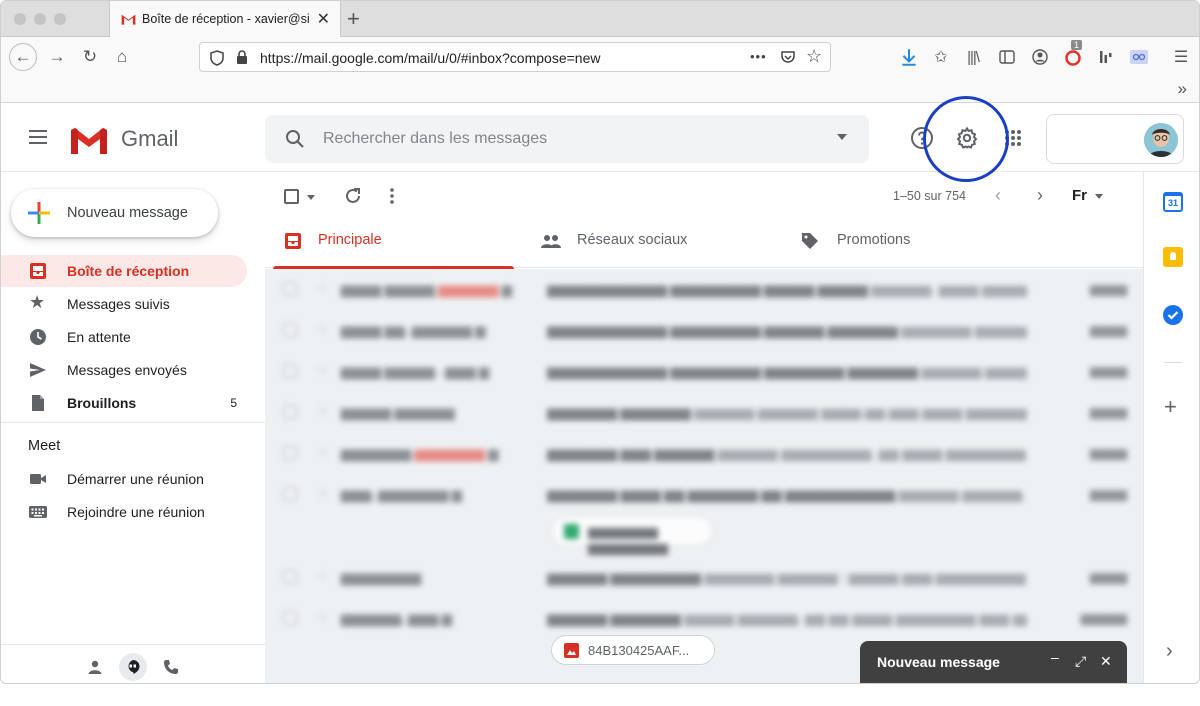 This screenshot has height=706, width=1200. Describe the element at coordinates (124, 512) in the screenshot. I see `meet-join-meeting: Rejoindre une réunion` at that location.